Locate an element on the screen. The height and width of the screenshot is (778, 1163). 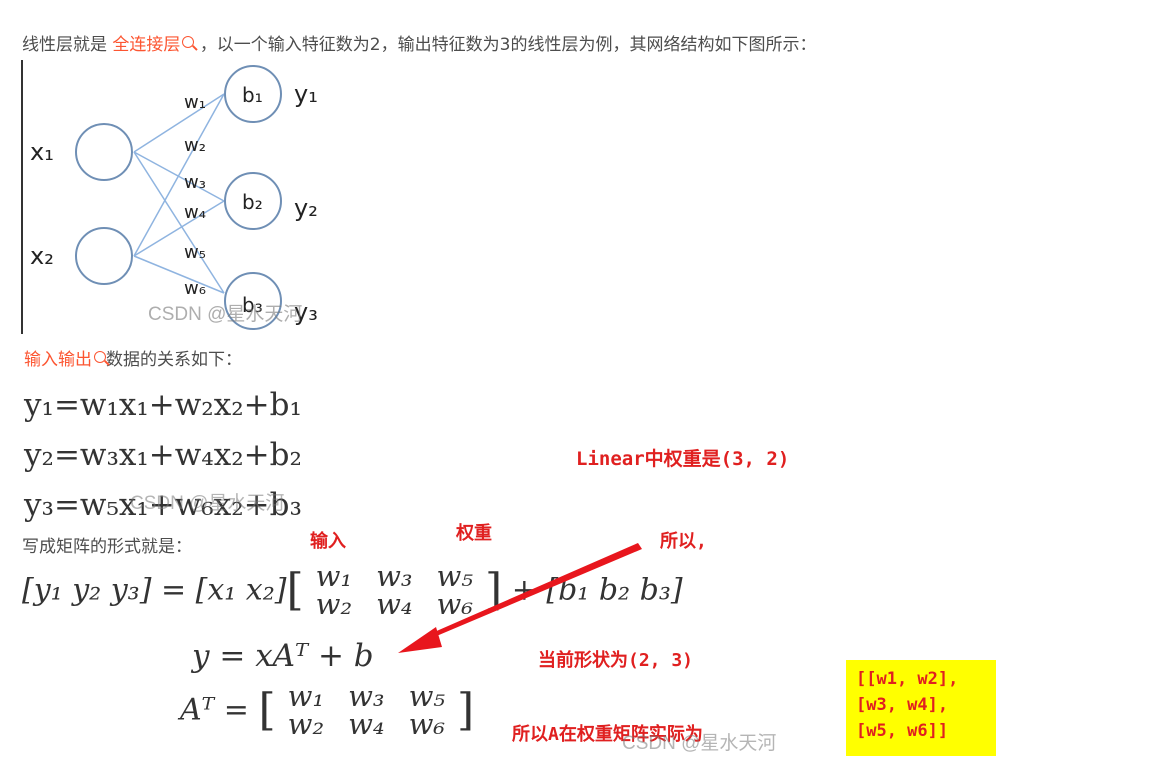
bottom-watermark: CSDN @星水天河 is located at coordinates (699, 743).